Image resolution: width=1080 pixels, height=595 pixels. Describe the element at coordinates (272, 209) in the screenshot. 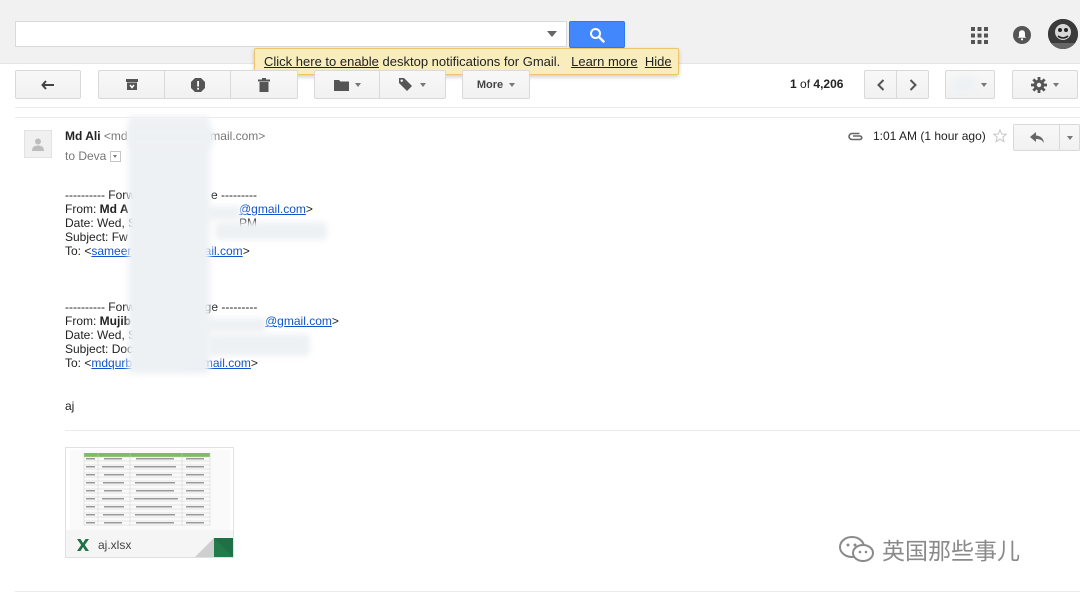

I see `forward1-from-email: @gmail.com` at that location.